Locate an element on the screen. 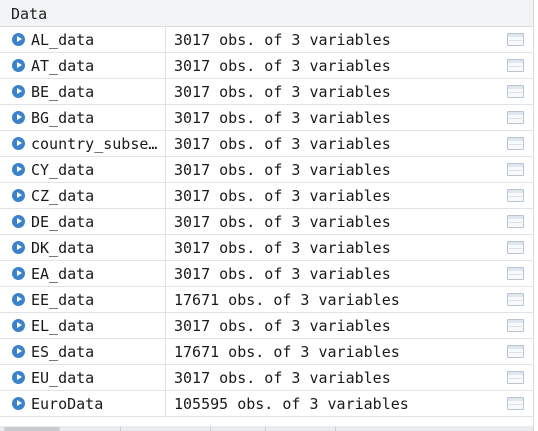  object-name-cell: CZ_data is located at coordinates (83, 195).